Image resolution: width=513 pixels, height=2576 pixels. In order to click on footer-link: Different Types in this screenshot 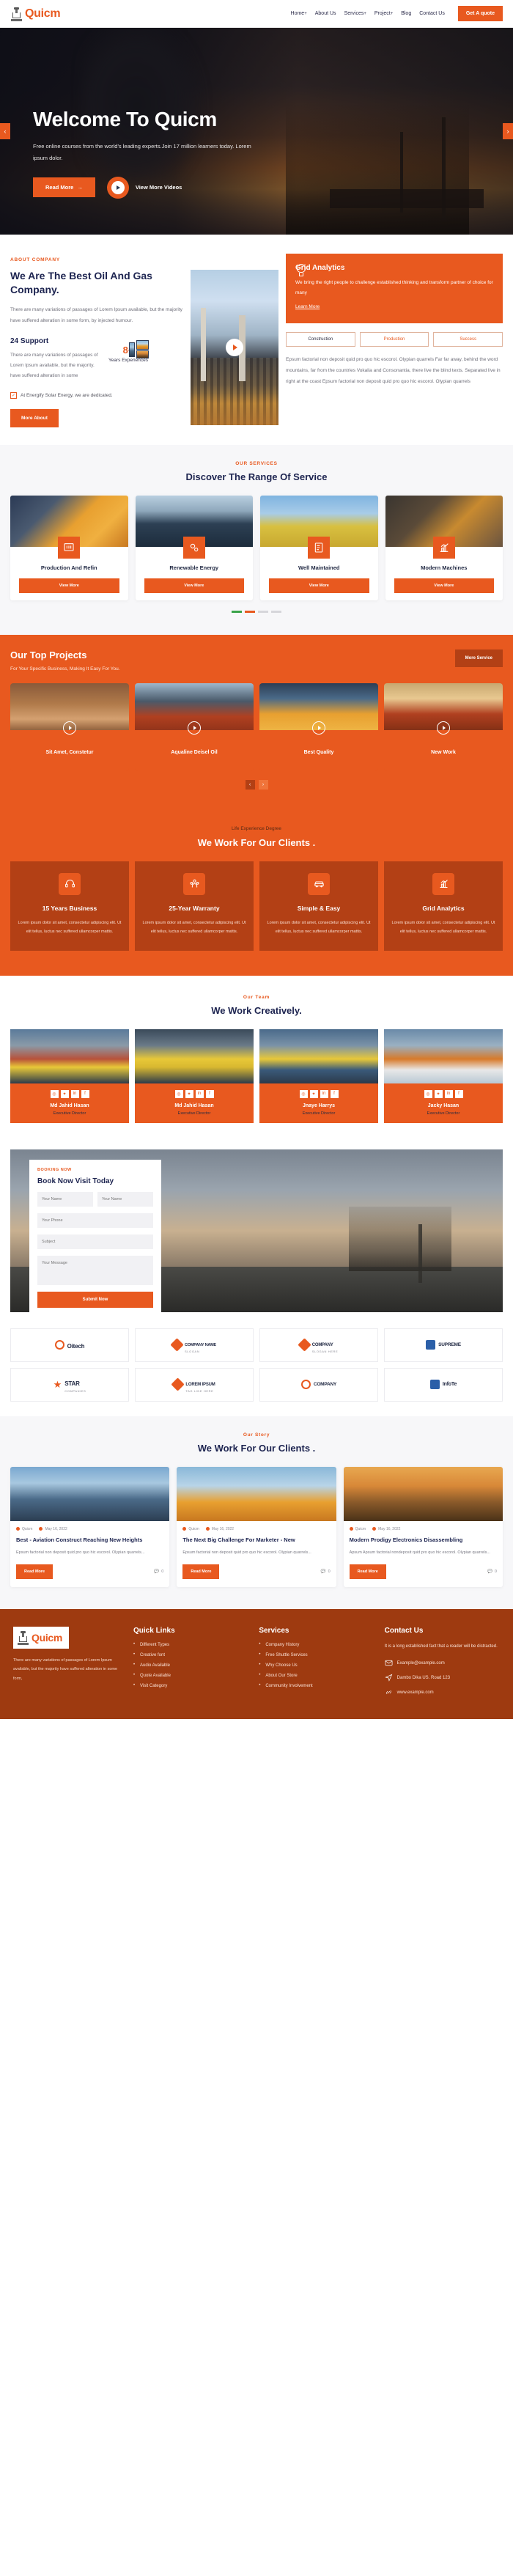, I will do `click(190, 1644)`.